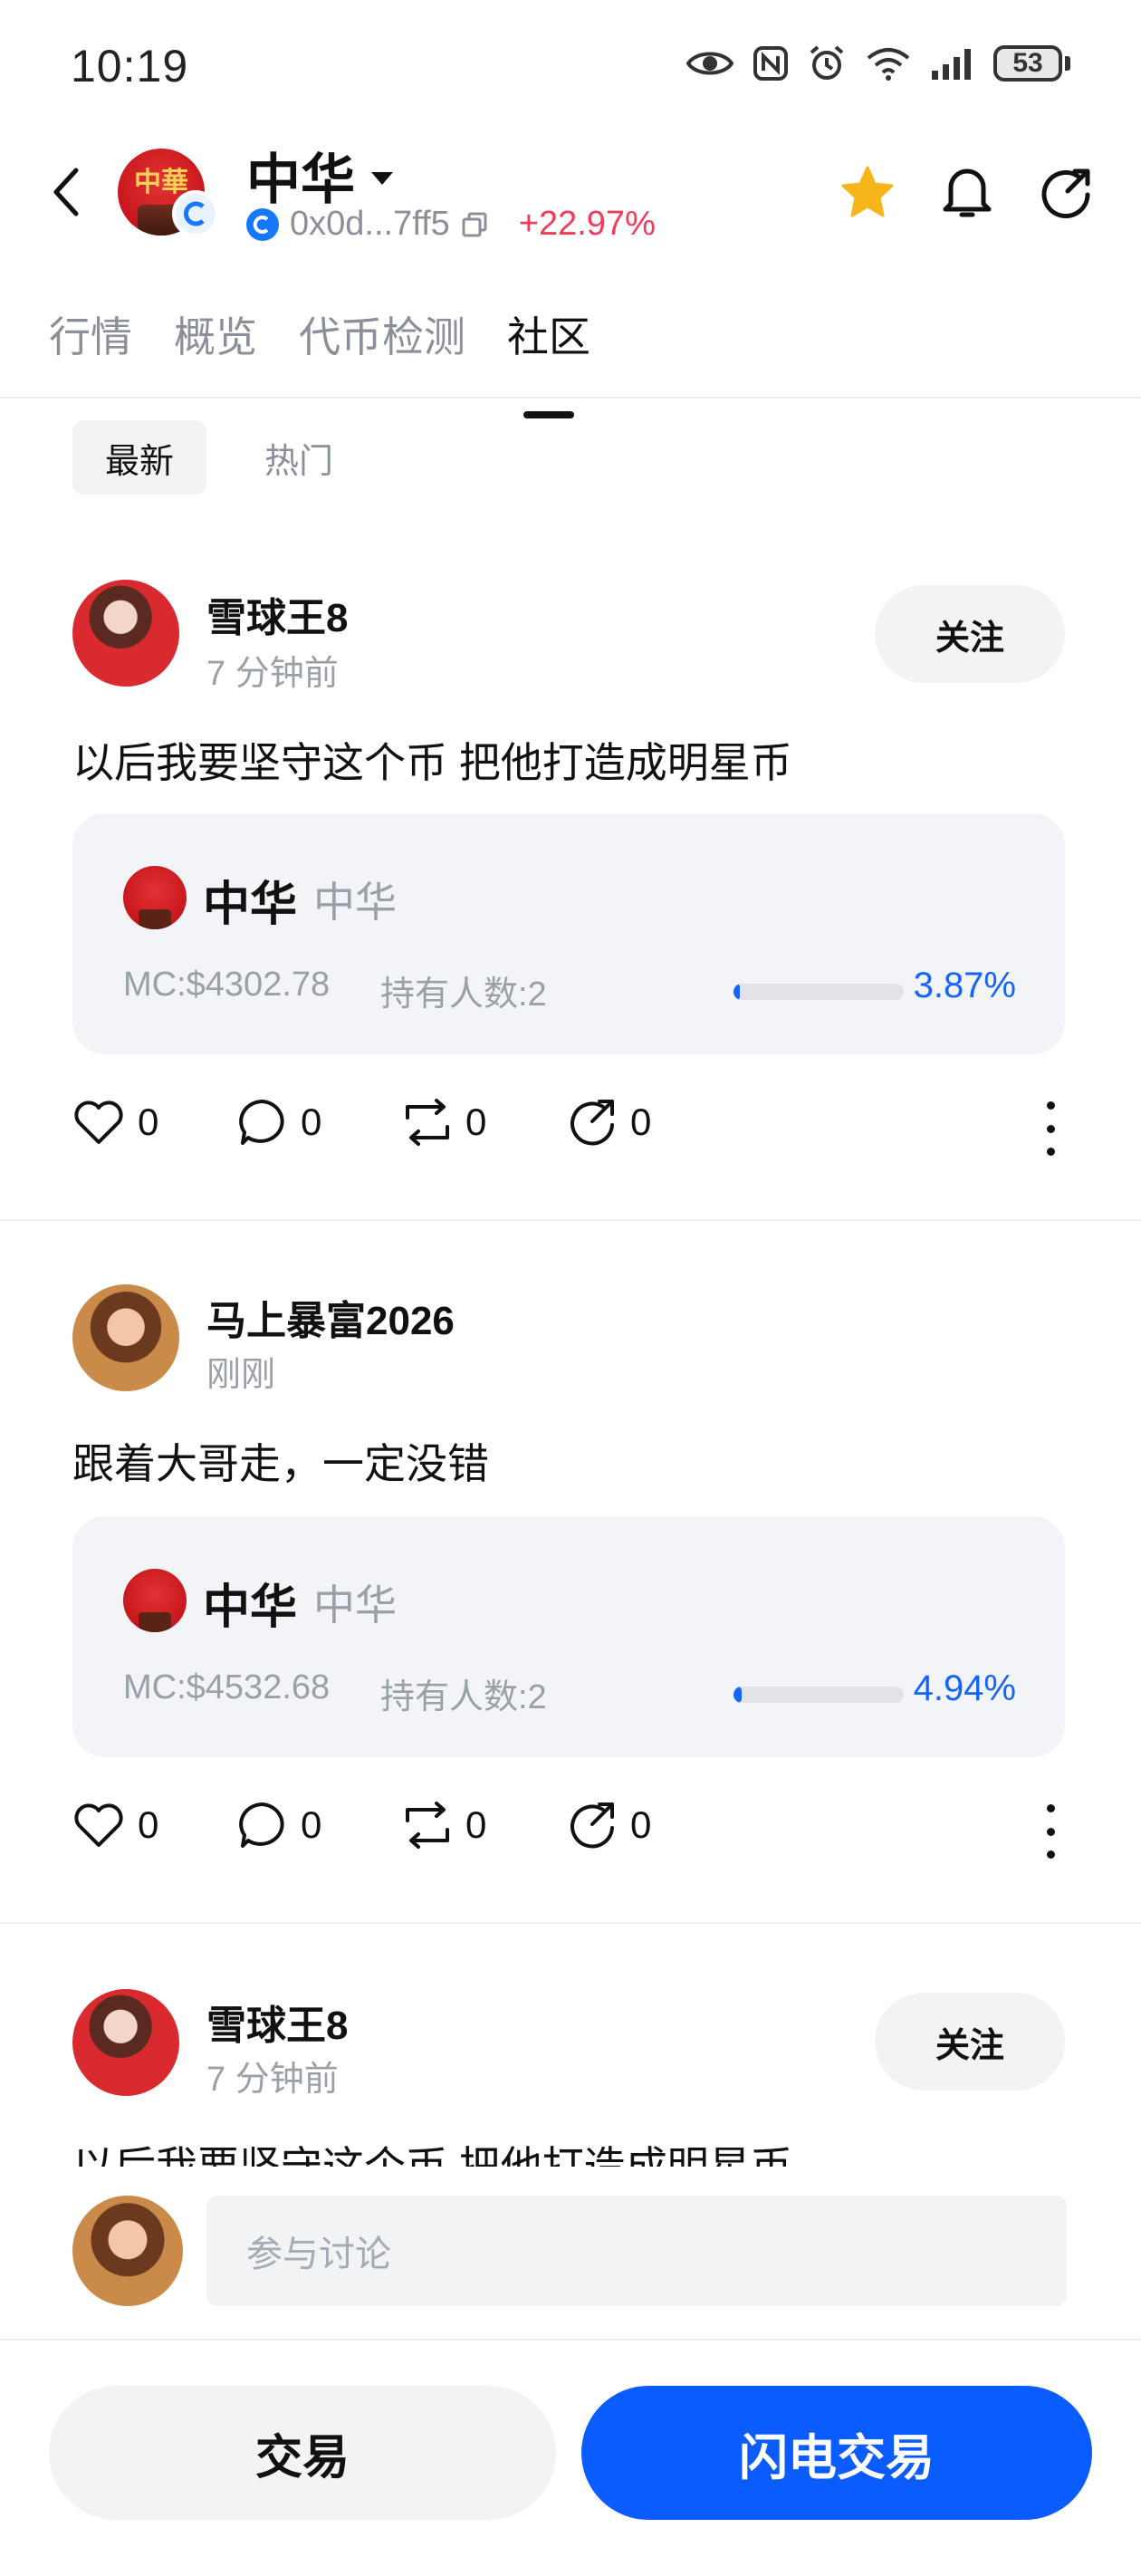 Image resolution: width=1141 pixels, height=2576 pixels. I want to click on token-name: 中华, so click(300, 179).